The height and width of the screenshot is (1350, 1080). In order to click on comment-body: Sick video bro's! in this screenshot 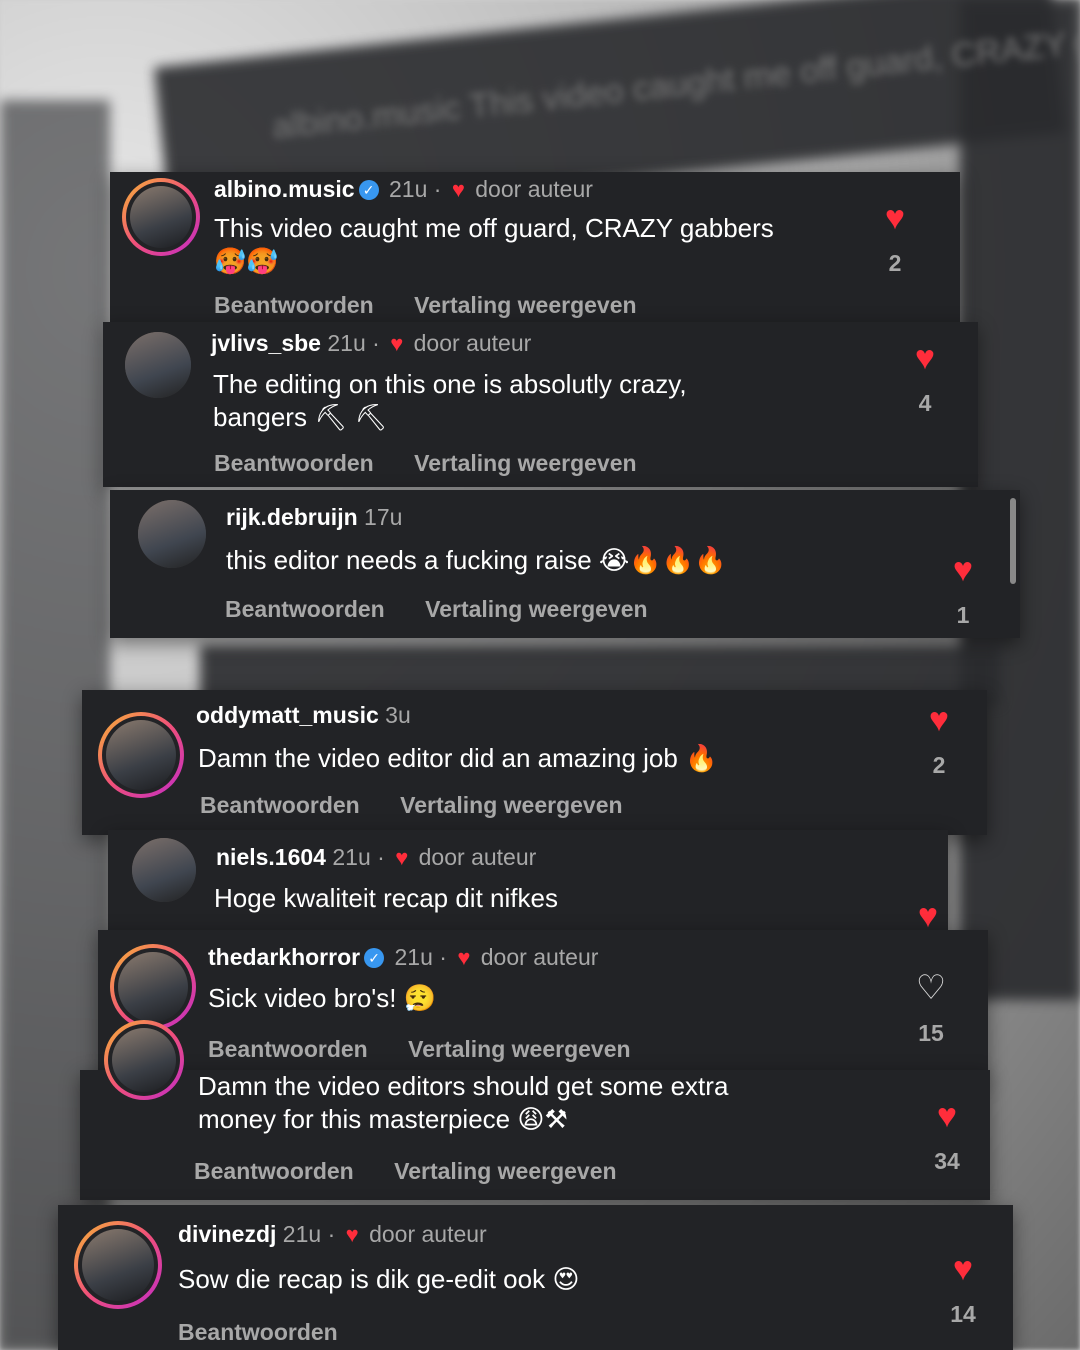, I will do `click(302, 998)`.